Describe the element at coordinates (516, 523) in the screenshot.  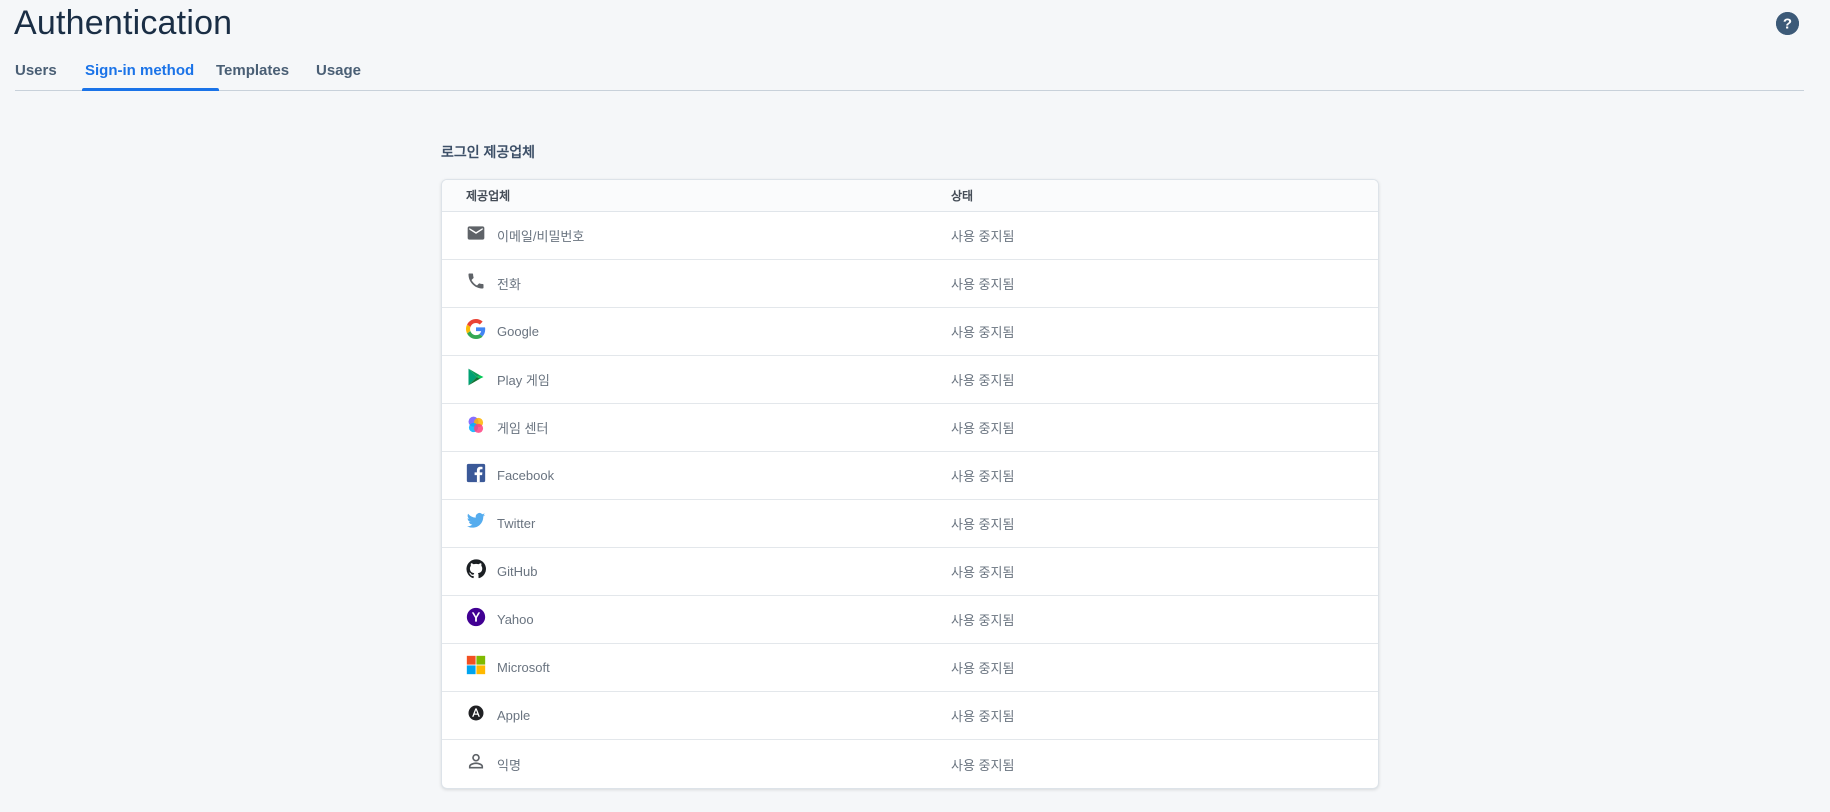
I see `provider-name: Twitter` at that location.